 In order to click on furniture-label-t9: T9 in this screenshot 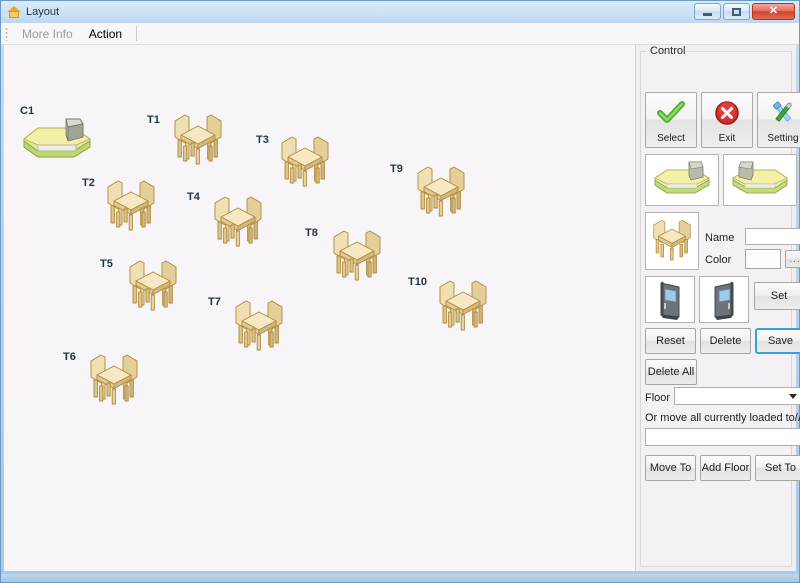, I will do `click(396, 169)`.